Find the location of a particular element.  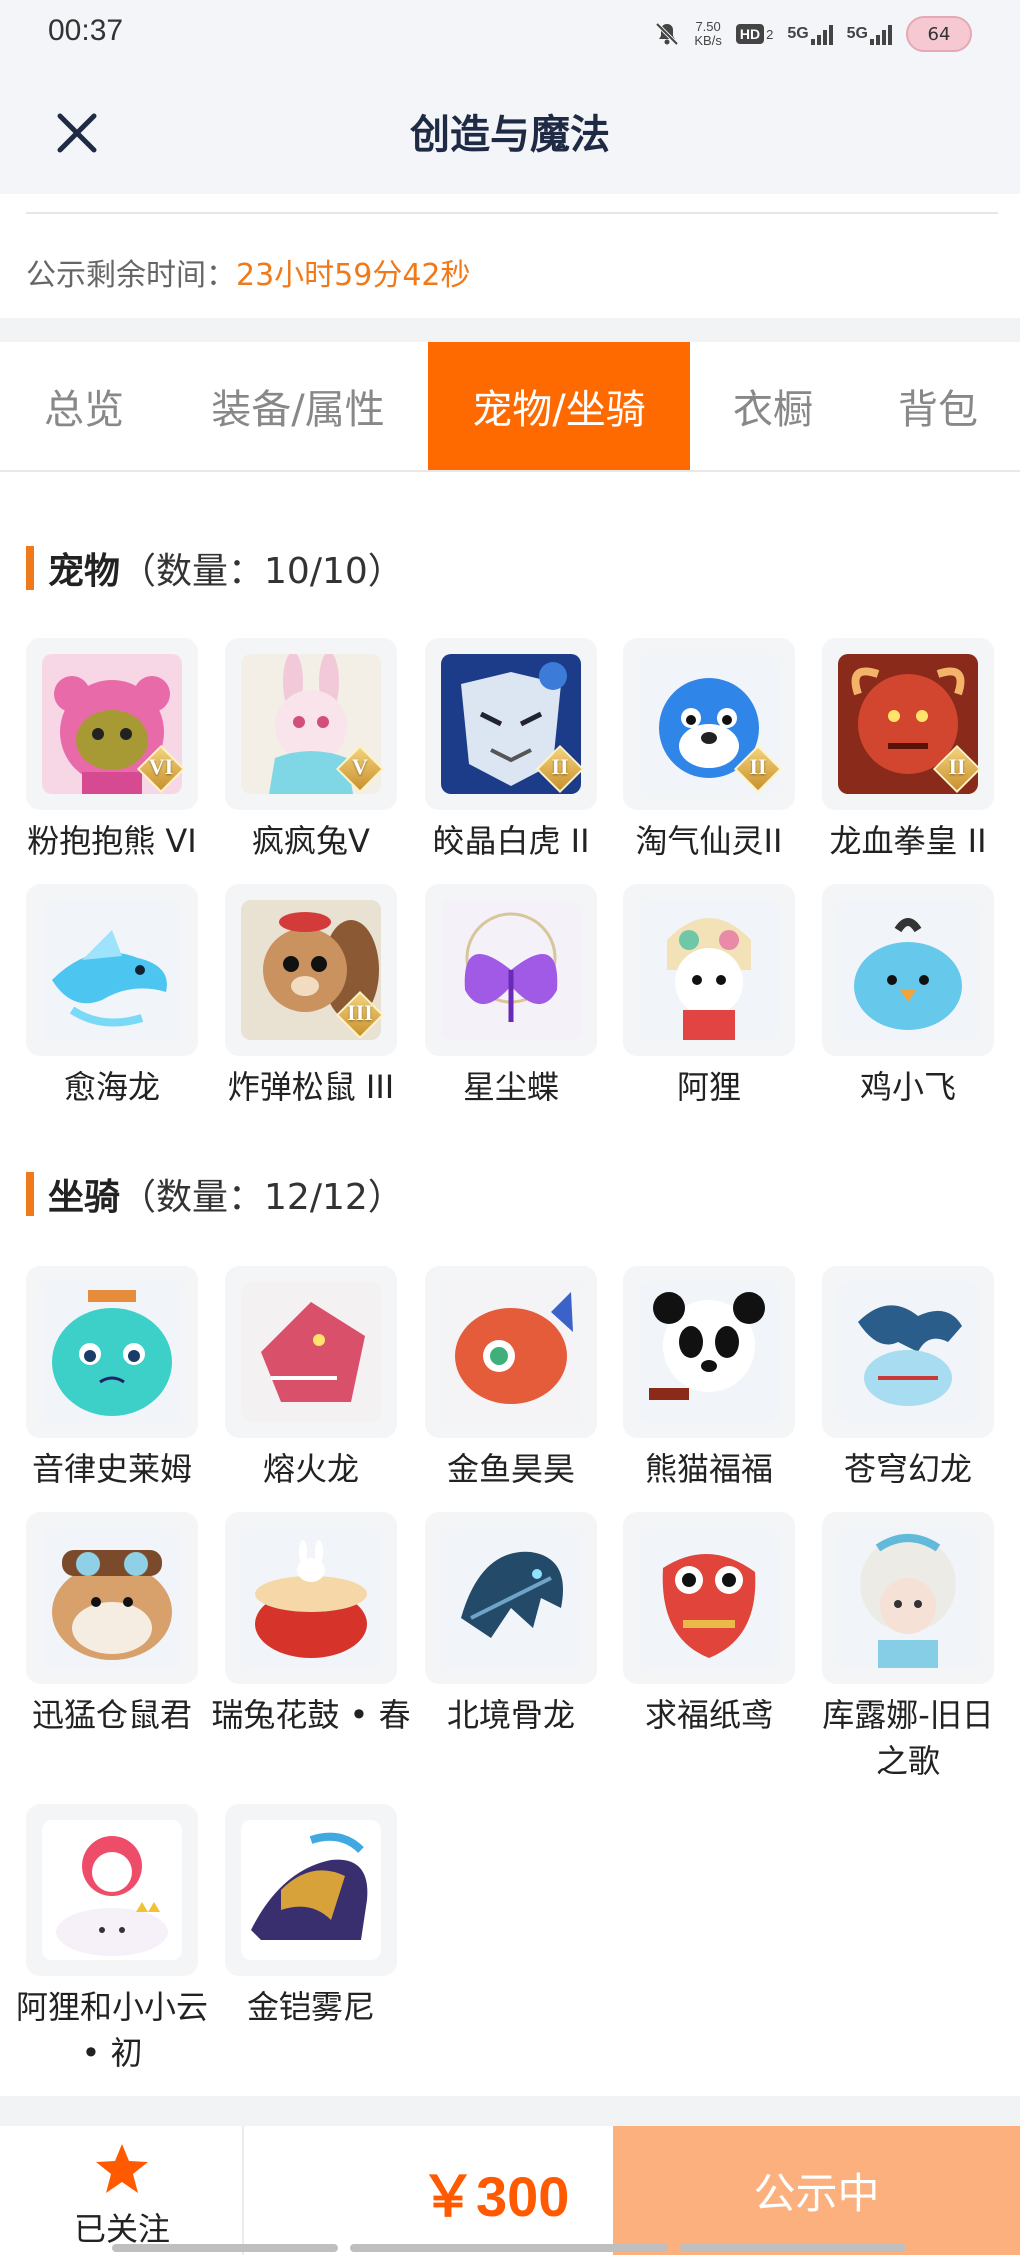

tab-overview: 总览 is located at coordinates (84, 406).